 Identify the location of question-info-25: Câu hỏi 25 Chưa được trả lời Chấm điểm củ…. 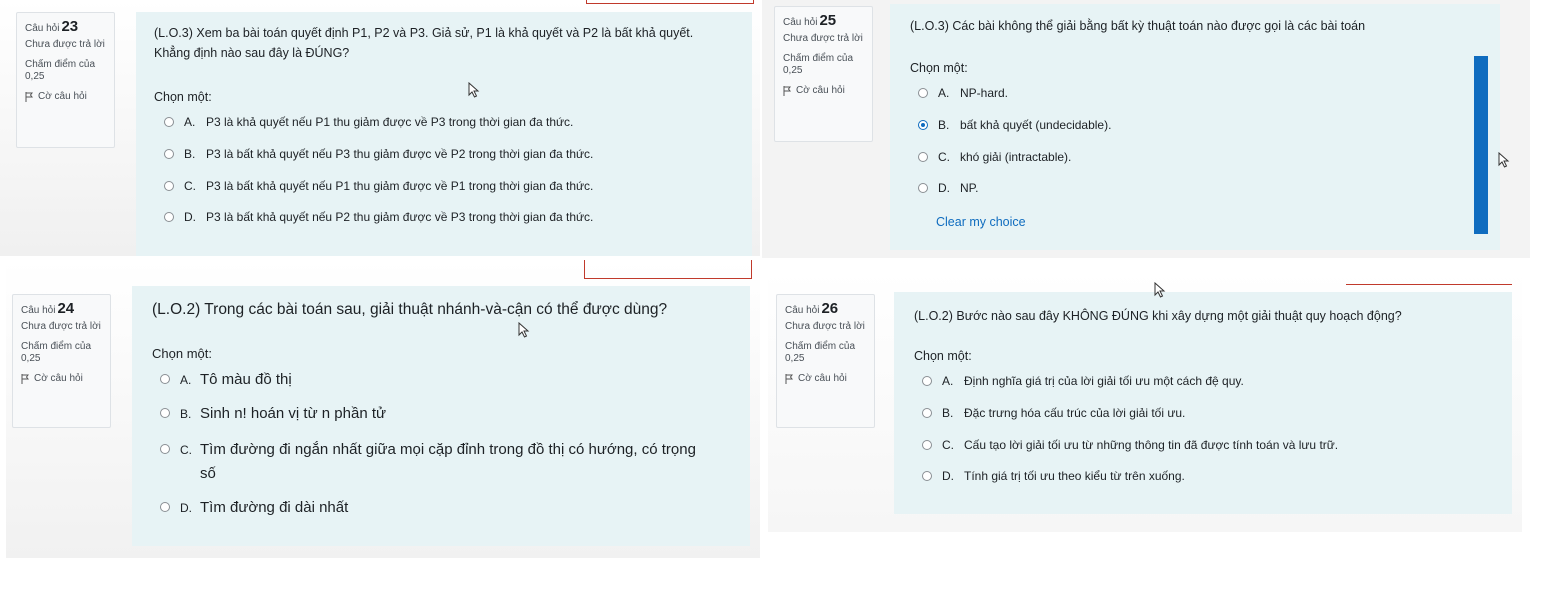
(823, 74).